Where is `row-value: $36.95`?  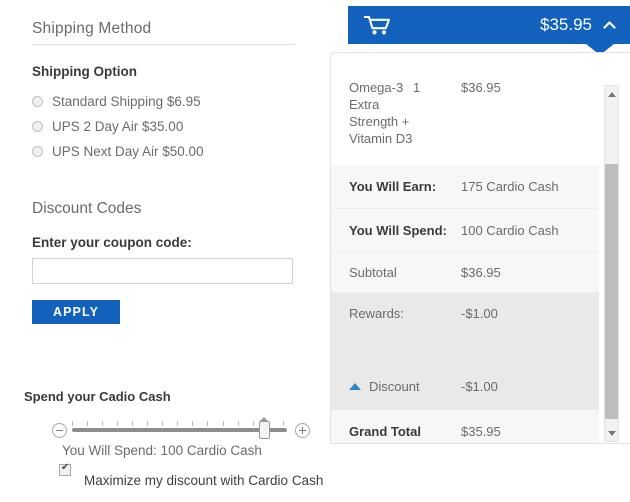
row-value: $36.95 is located at coordinates (481, 272).